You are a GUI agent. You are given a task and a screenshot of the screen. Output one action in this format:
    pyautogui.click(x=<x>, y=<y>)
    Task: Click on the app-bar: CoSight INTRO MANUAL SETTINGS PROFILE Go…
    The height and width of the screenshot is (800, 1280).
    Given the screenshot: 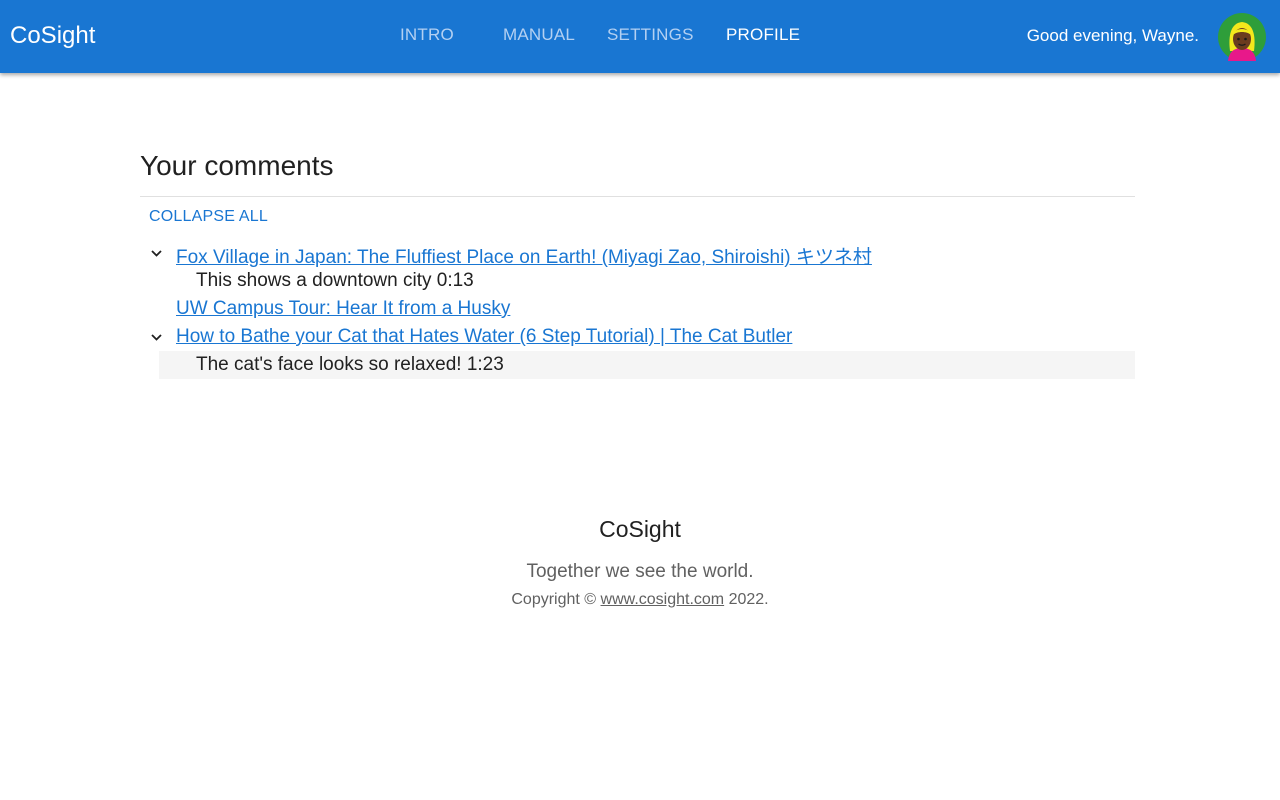 What is the action you would take?
    pyautogui.click(x=640, y=36)
    